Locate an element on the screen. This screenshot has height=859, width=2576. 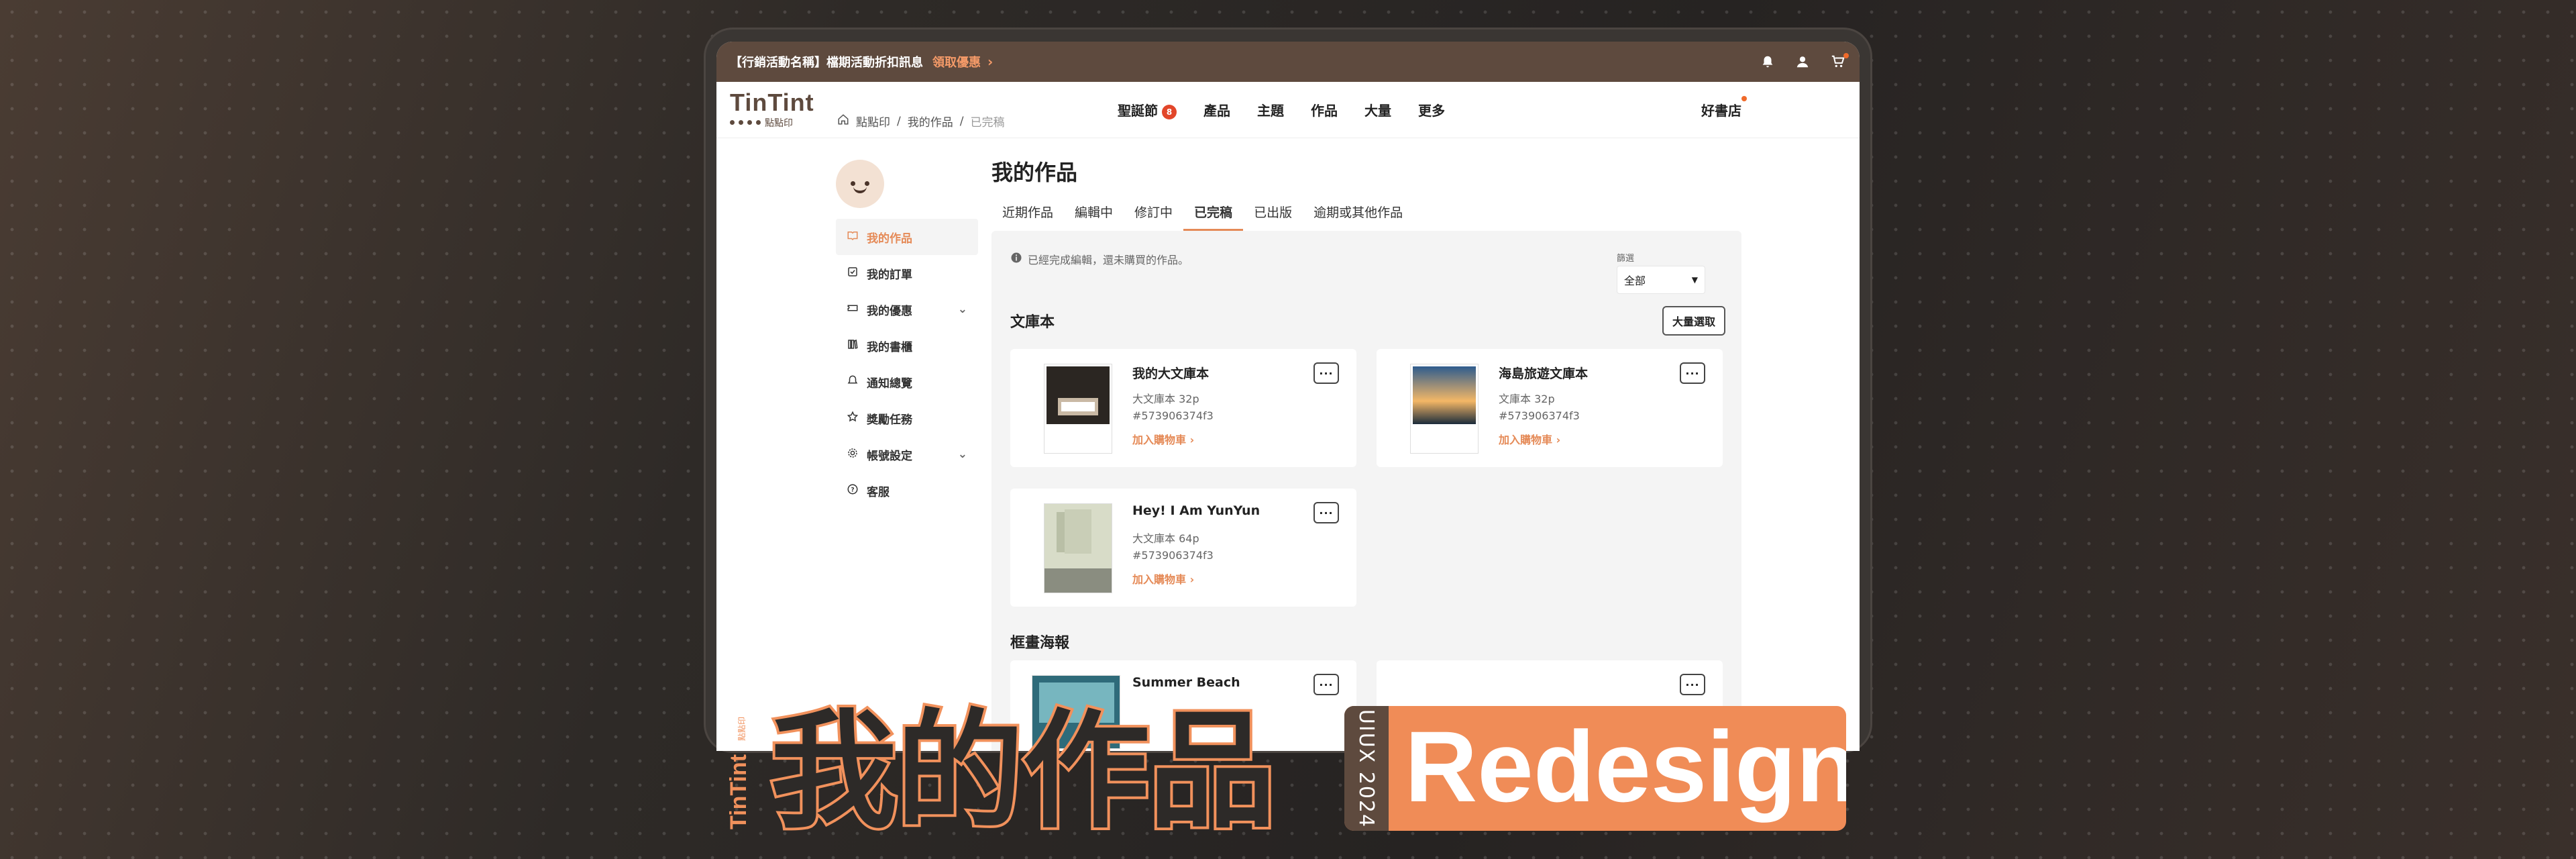
svg-text: TinTint is located at coordinates (738, 792).